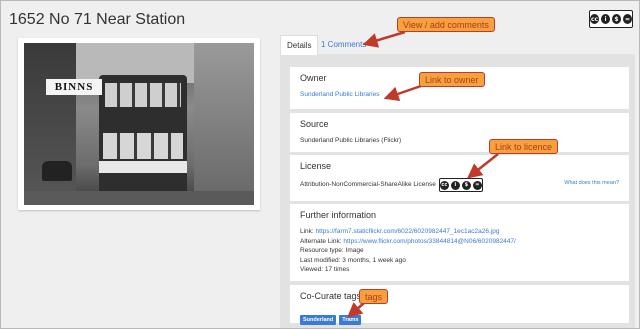 The height and width of the screenshot is (329, 640). I want to click on tag-sunderland: Sunderland, so click(318, 320).